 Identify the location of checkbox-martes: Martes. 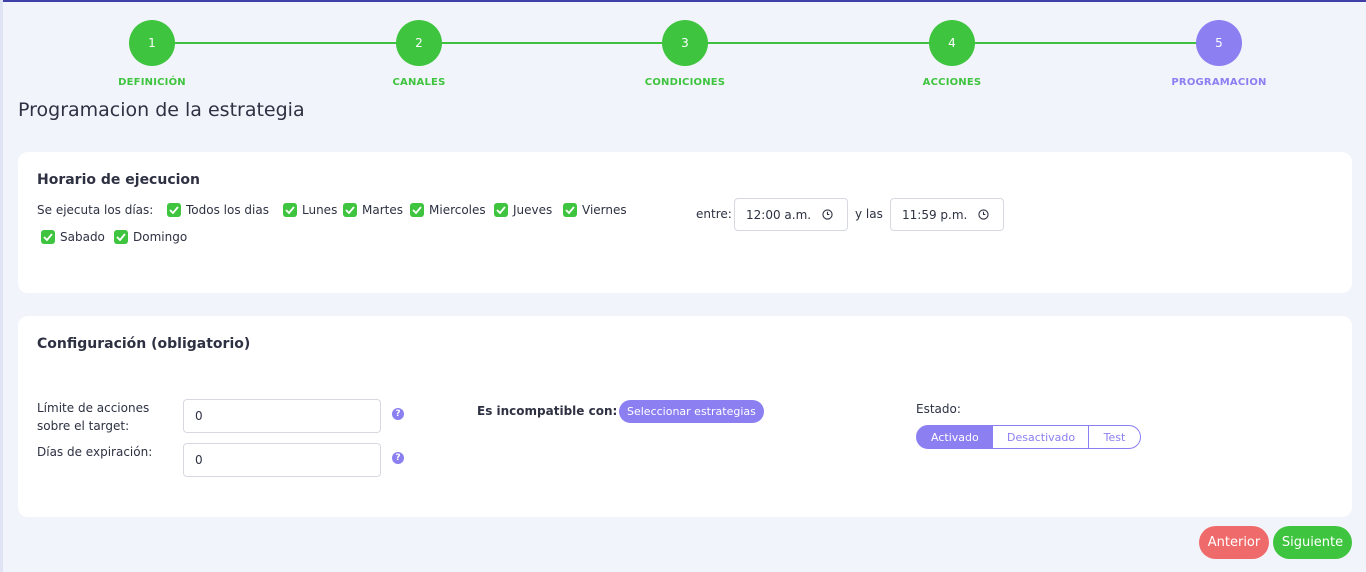
(373, 210).